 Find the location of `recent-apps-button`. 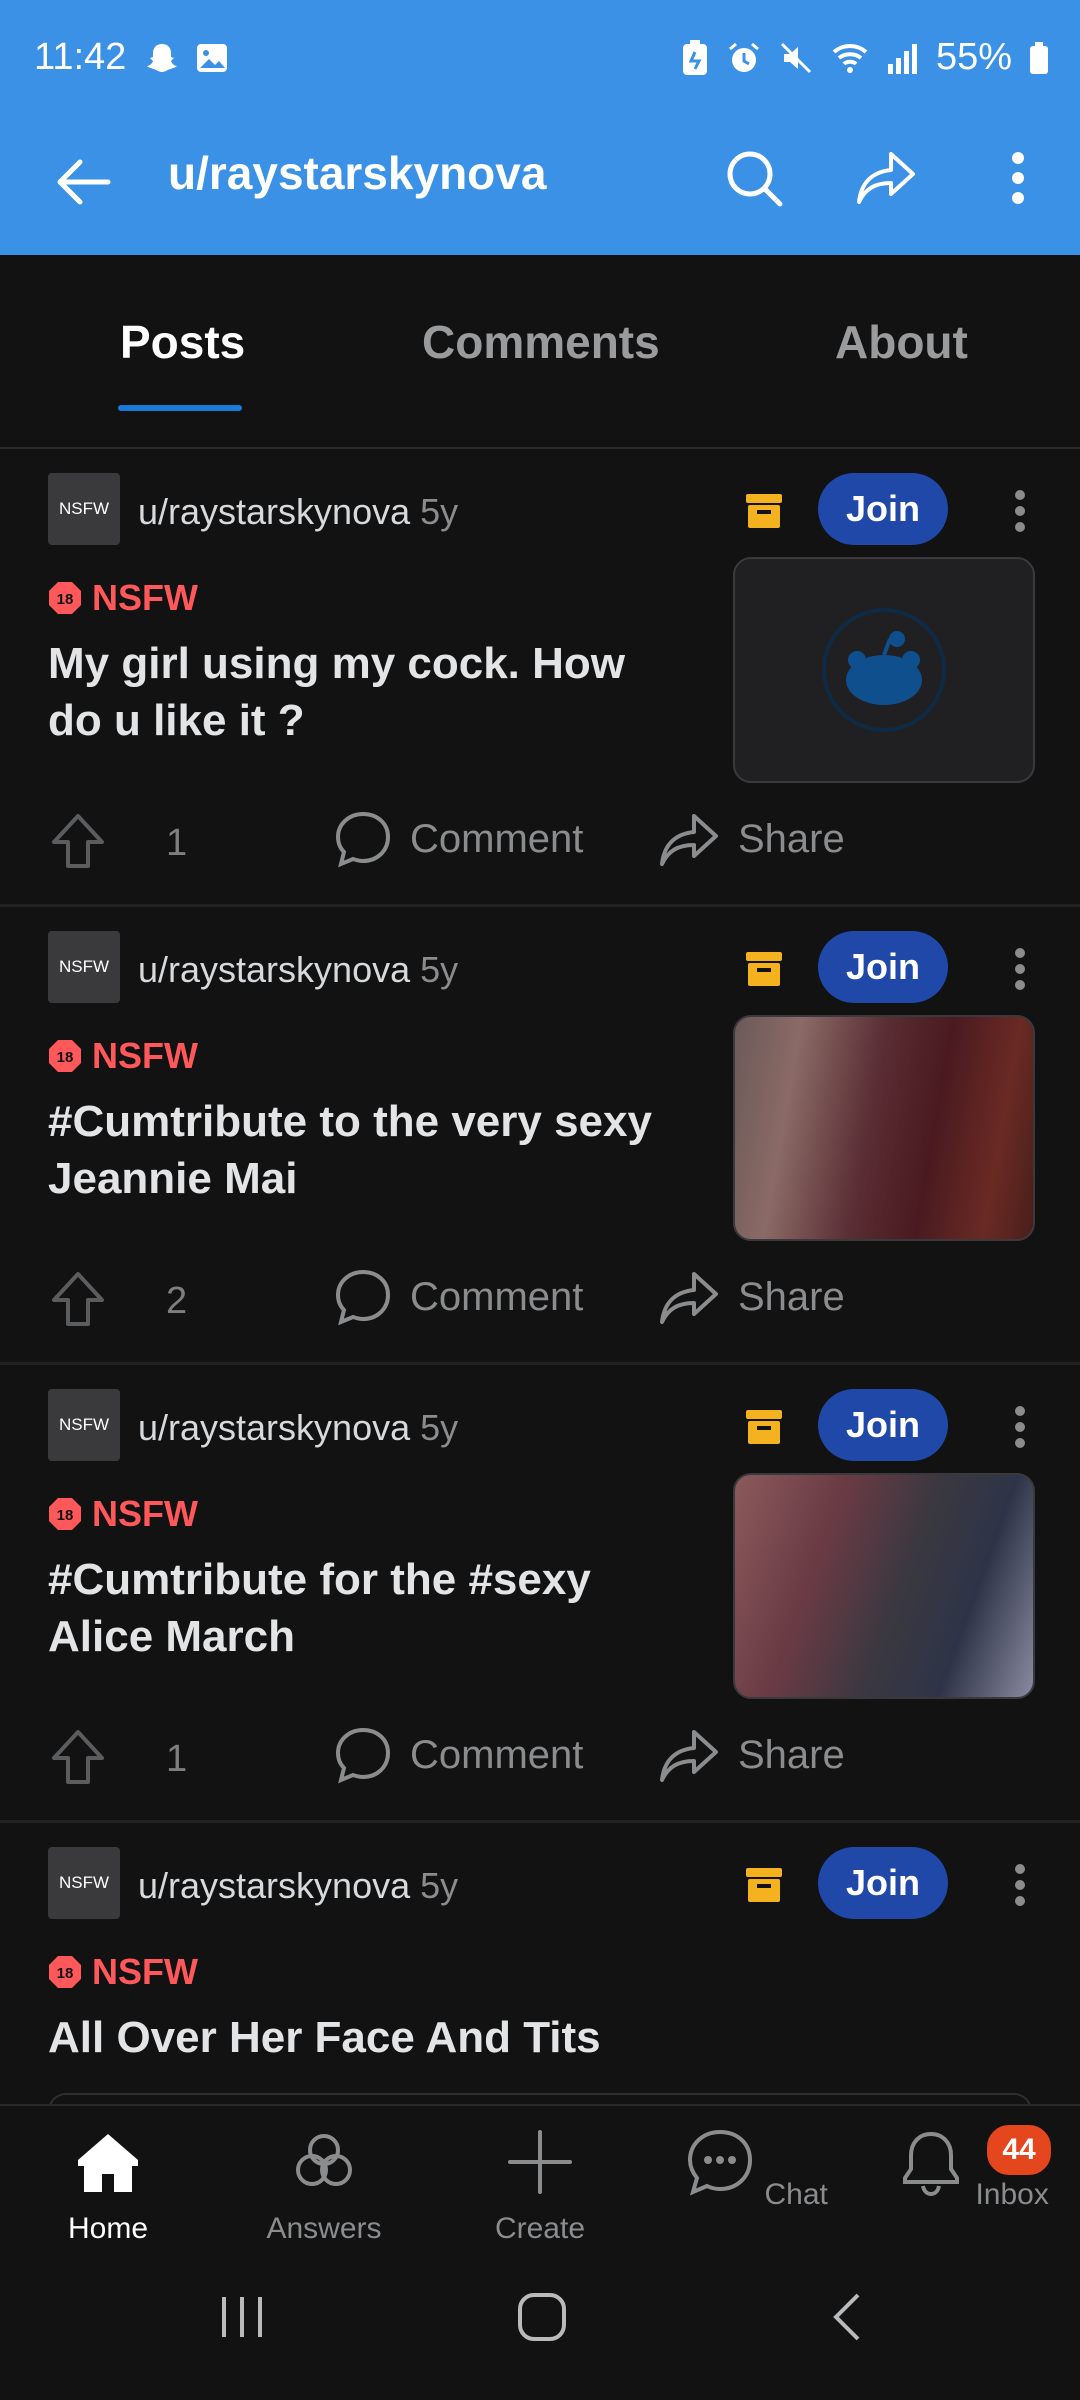

recent-apps-button is located at coordinates (242, 2319).